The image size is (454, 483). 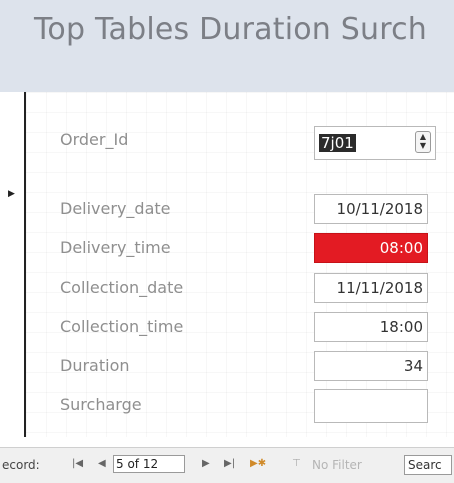 I want to click on spin-up-icon: ▲, so click(x=423, y=136).